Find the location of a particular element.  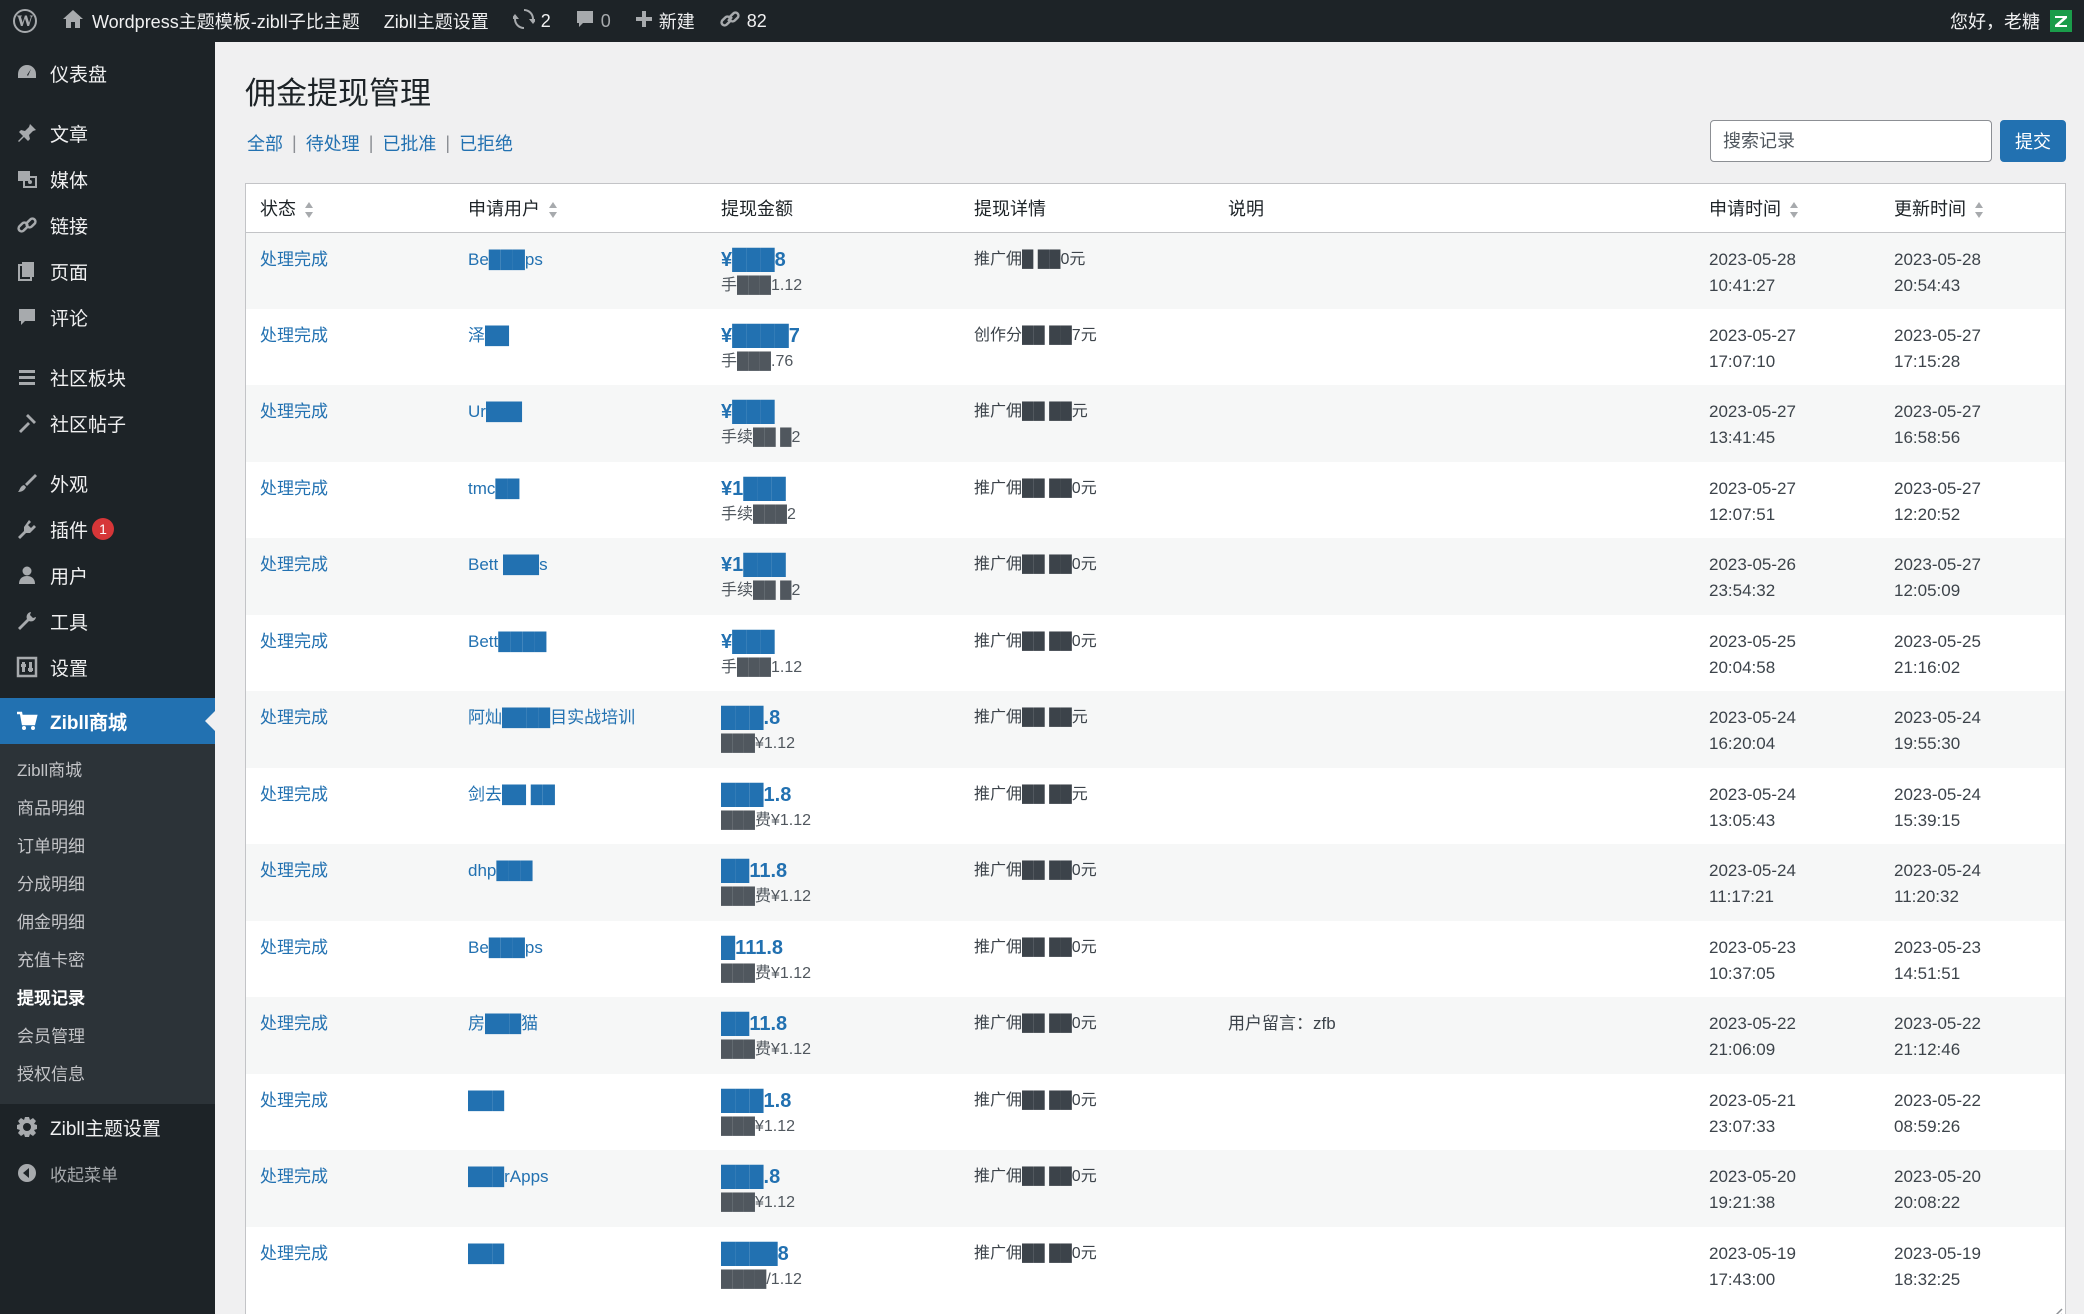

search-input is located at coordinates (1851, 141).